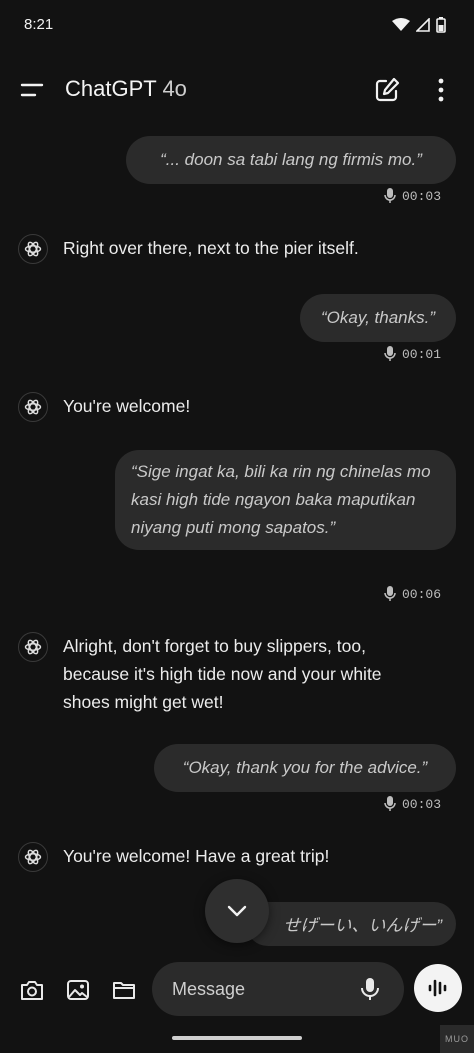 The height and width of the screenshot is (1053, 474). I want to click on camera-button, so click(32, 990).